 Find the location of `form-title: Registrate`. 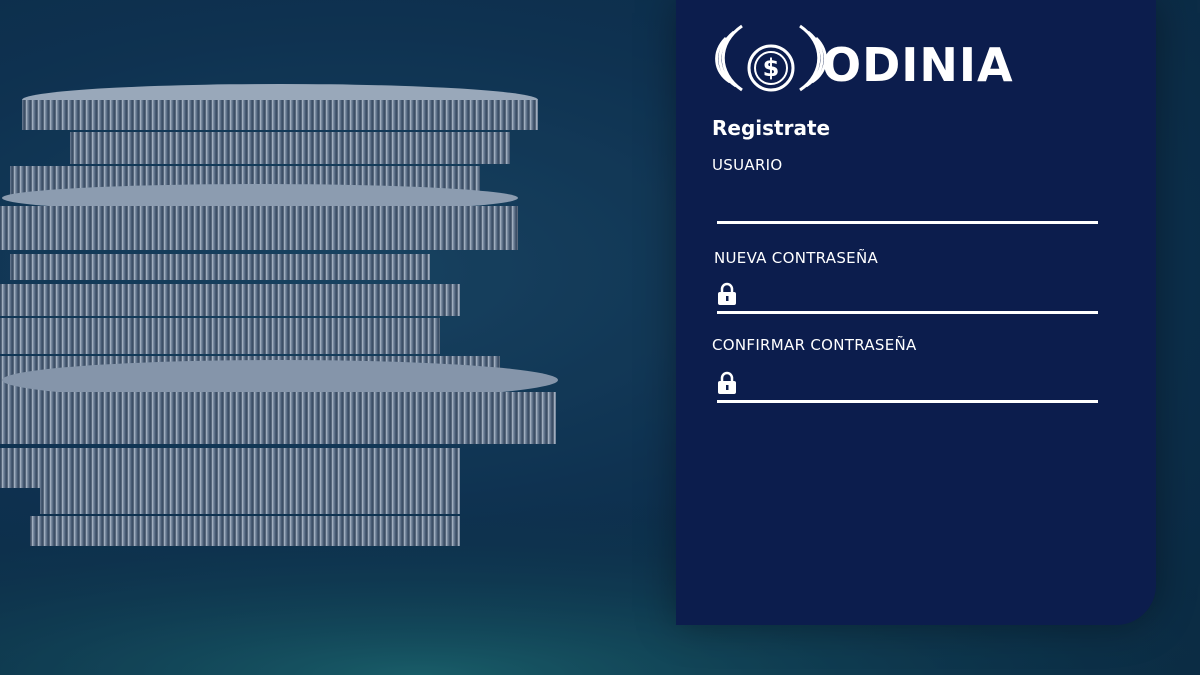

form-title: Registrate is located at coordinates (771, 128).